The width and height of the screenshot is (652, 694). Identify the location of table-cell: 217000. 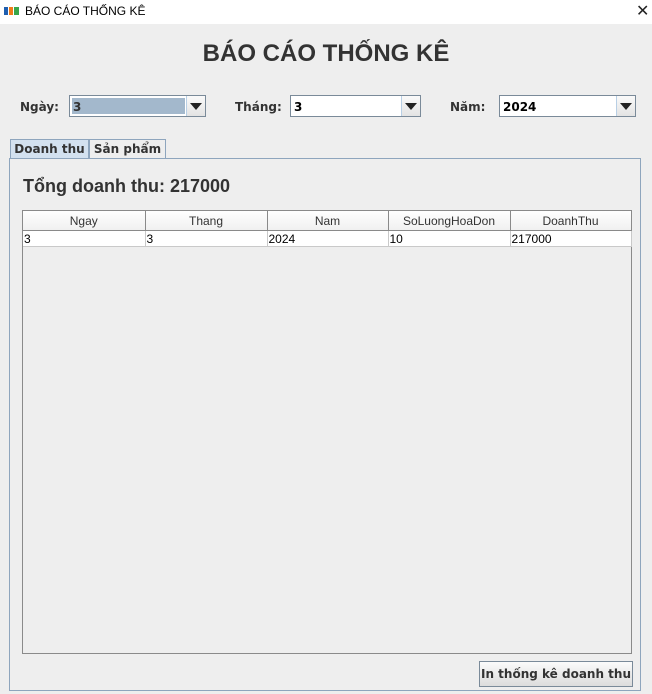
(571, 238).